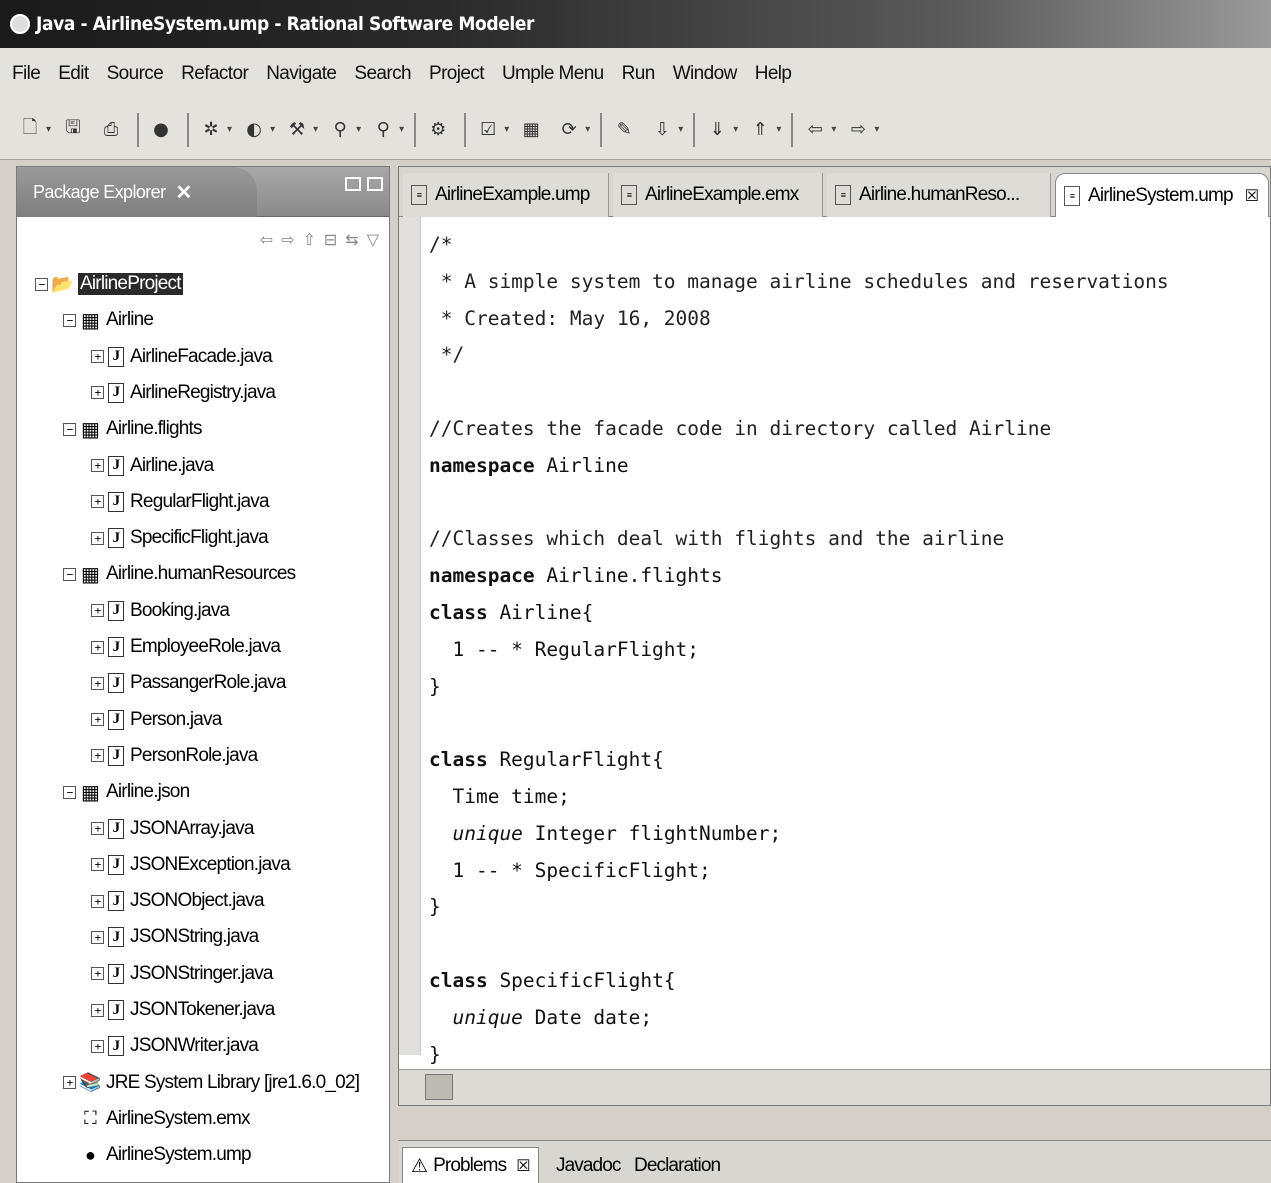 This screenshot has width=1271, height=1183. What do you see at coordinates (375, 184) in the screenshot?
I see `maximize-icon` at bounding box center [375, 184].